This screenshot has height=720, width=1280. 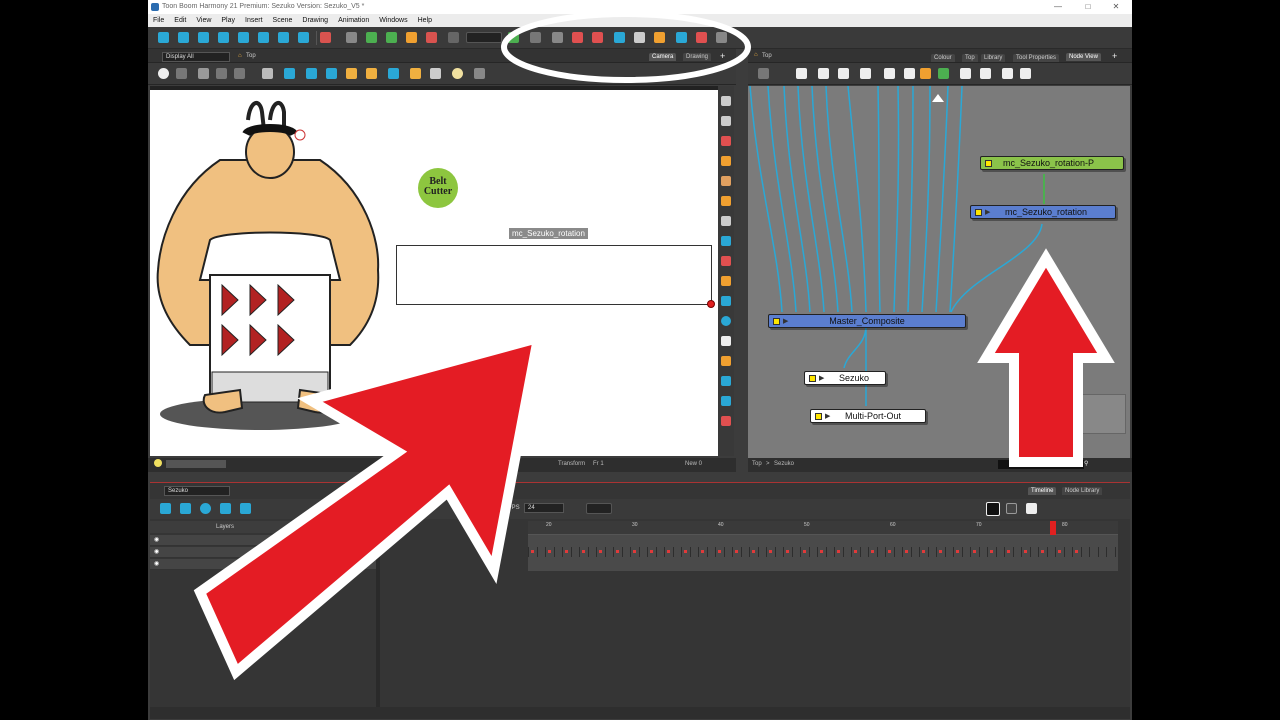 I want to click on reposition-person-icon, so click(x=619, y=37).